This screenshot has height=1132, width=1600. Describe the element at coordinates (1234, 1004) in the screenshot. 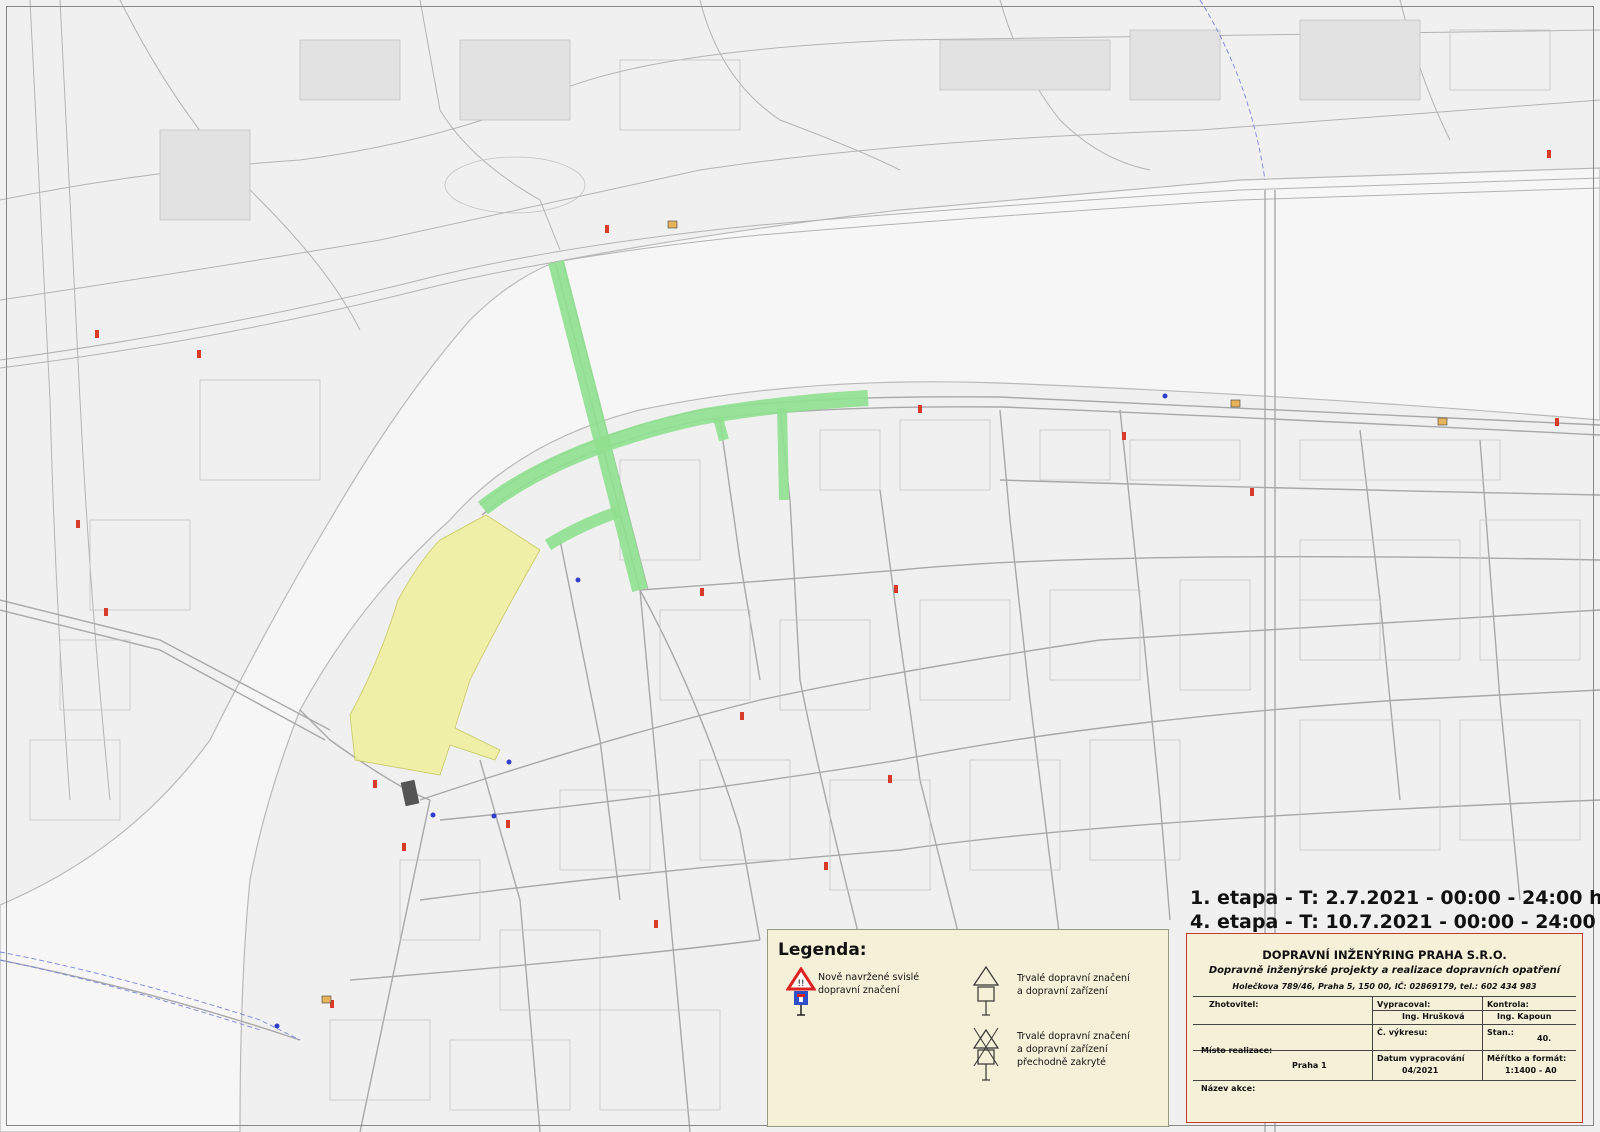

I see `zhotovitel-label: Zhotovitel:` at that location.